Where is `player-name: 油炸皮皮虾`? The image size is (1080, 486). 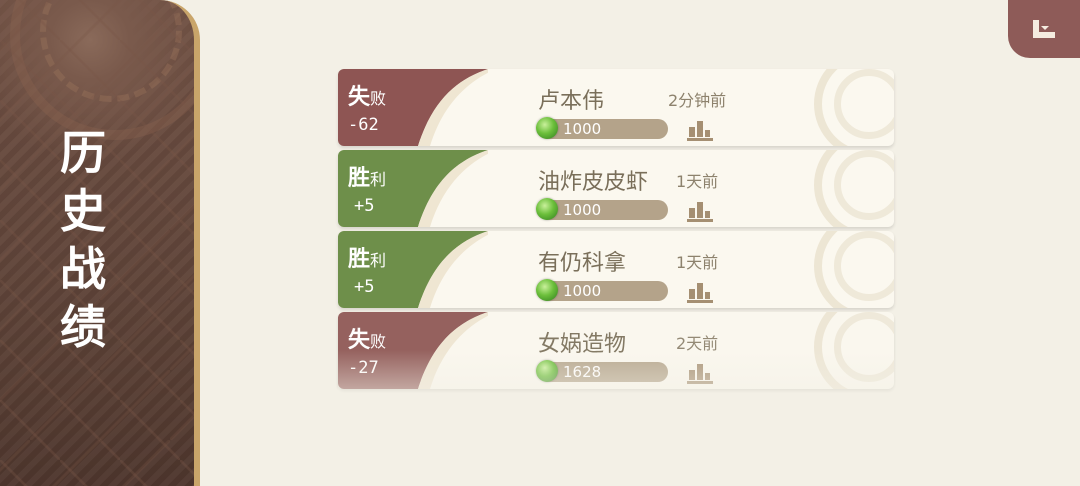 player-name: 油炸皮皮虾 is located at coordinates (593, 182).